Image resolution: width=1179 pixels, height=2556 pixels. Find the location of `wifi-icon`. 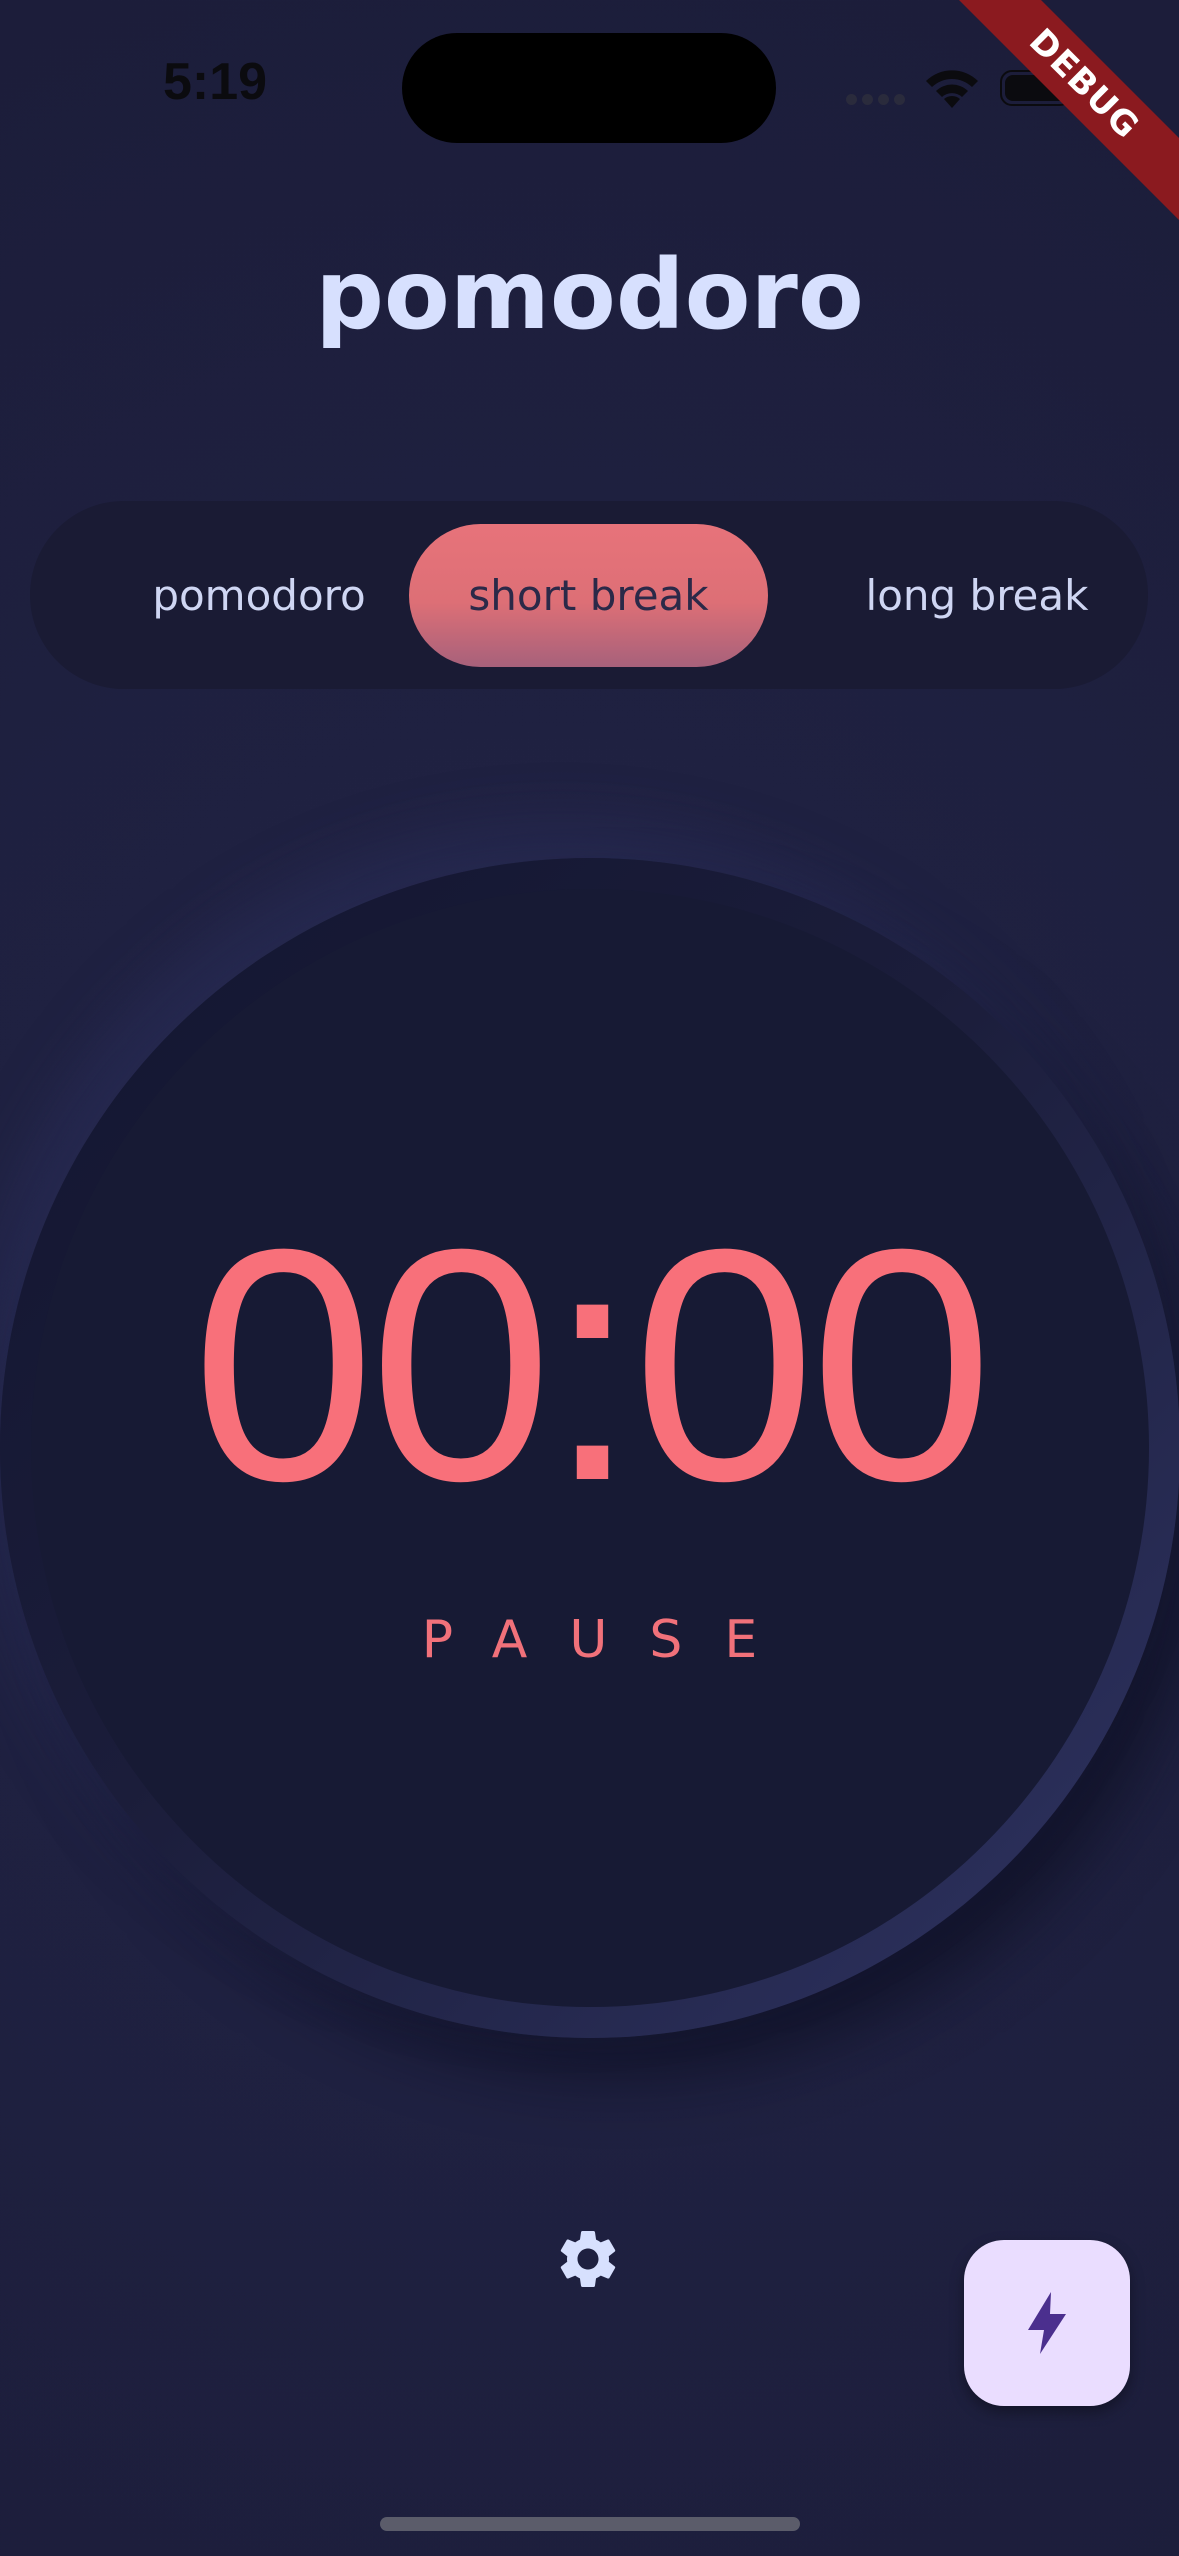

wifi-icon is located at coordinates (952, 89).